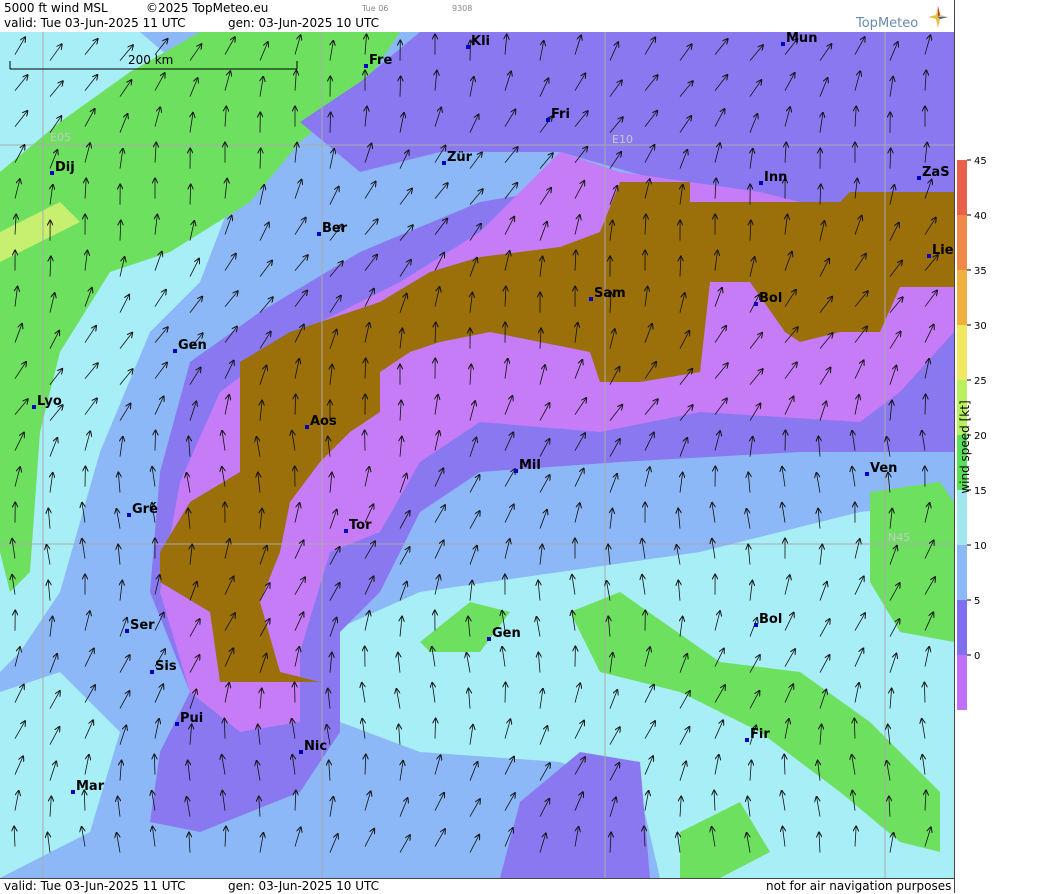 This screenshot has height=894, width=1045. I want to click on grid-label-n45: N45, so click(899, 537).